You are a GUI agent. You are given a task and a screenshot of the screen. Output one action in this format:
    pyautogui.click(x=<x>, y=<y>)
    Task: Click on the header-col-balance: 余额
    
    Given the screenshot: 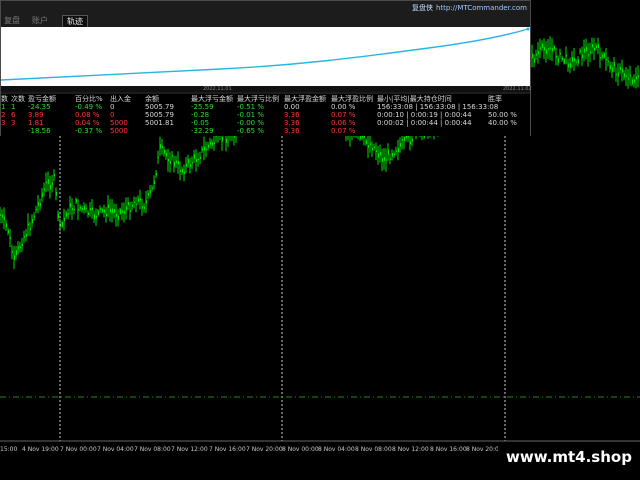 What is the action you would take?
    pyautogui.click(x=152, y=99)
    